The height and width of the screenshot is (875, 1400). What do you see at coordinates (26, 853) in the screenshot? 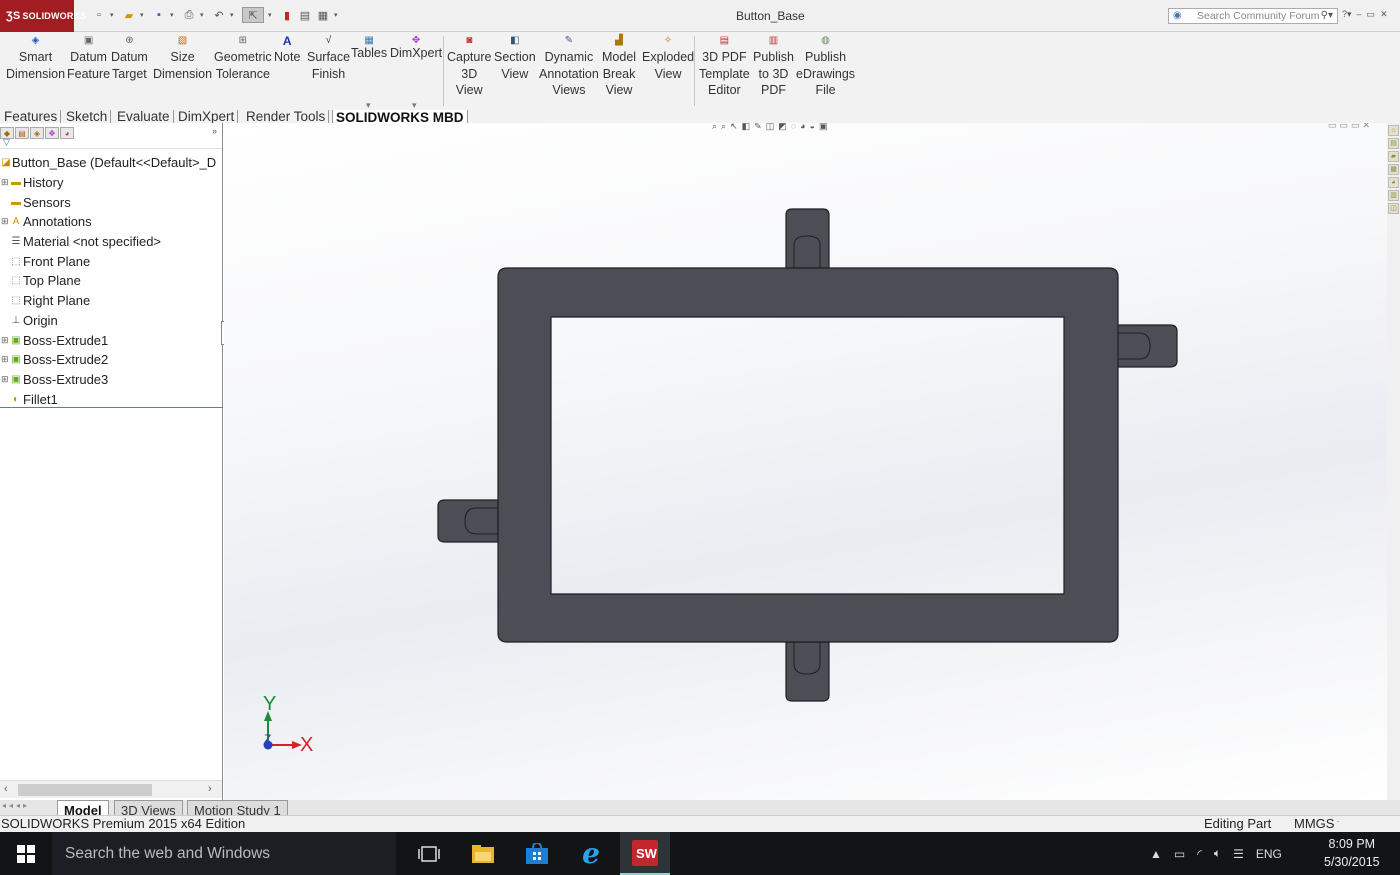
I see `start-button` at bounding box center [26, 853].